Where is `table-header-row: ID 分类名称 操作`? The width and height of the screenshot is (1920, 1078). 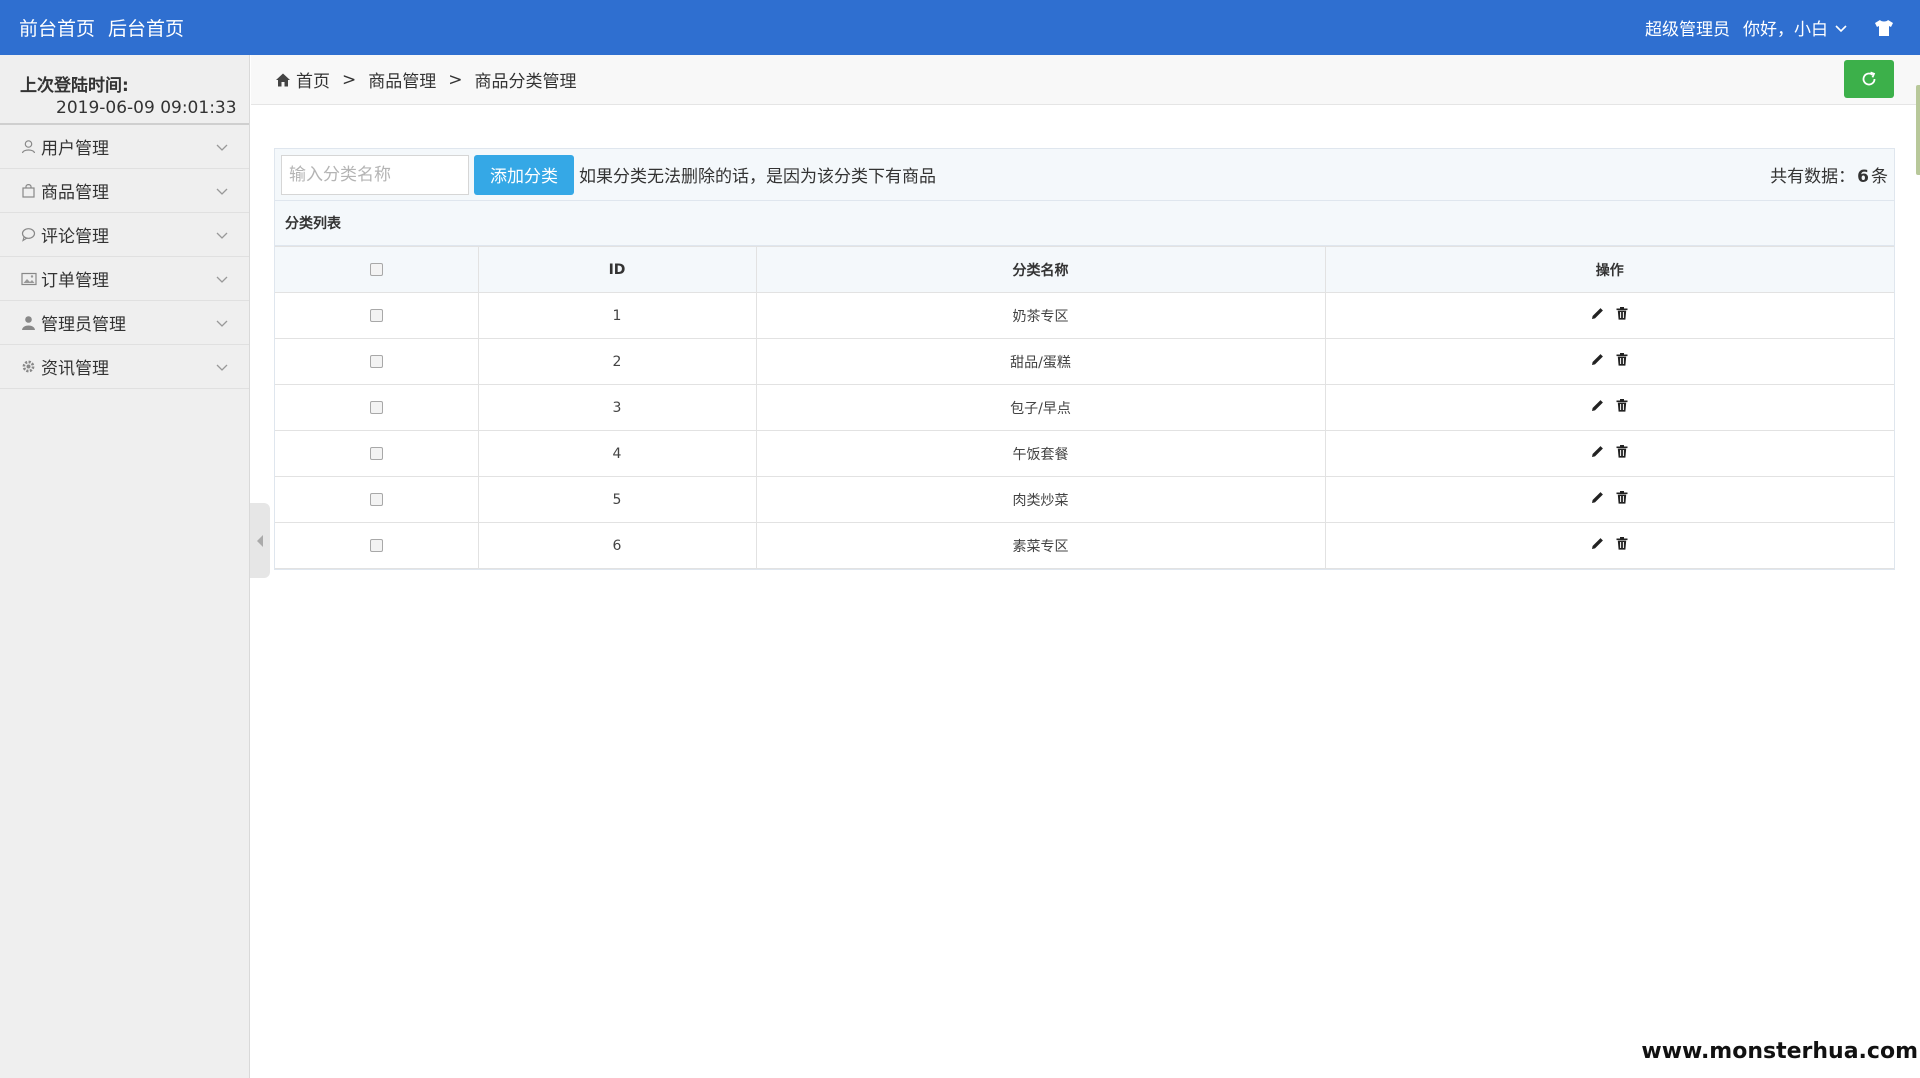 table-header-row: ID 分类名称 操作 is located at coordinates (1084, 269).